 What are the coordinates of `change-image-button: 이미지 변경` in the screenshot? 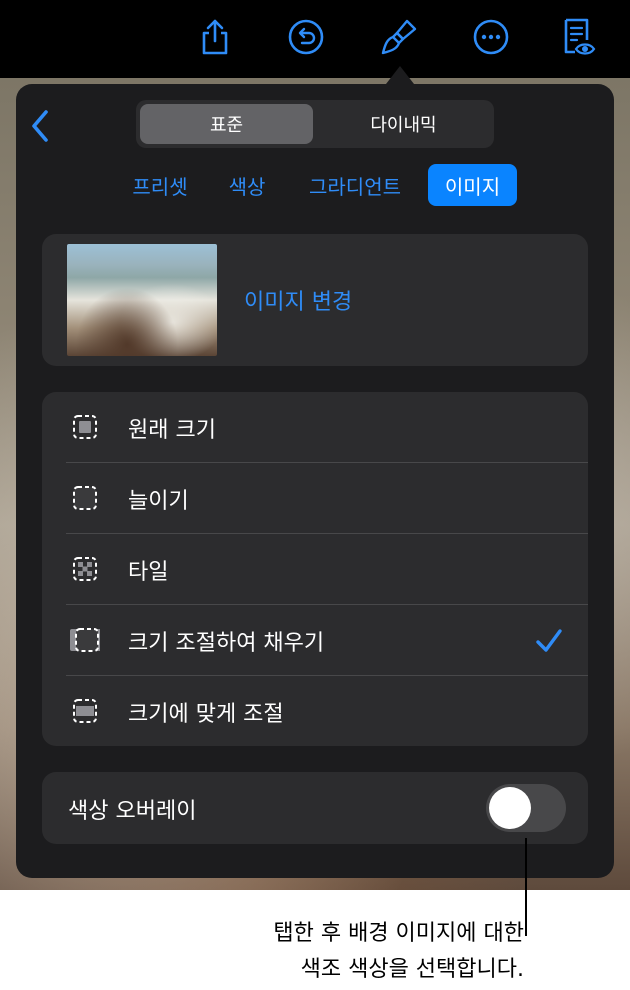 It's located at (298, 300).